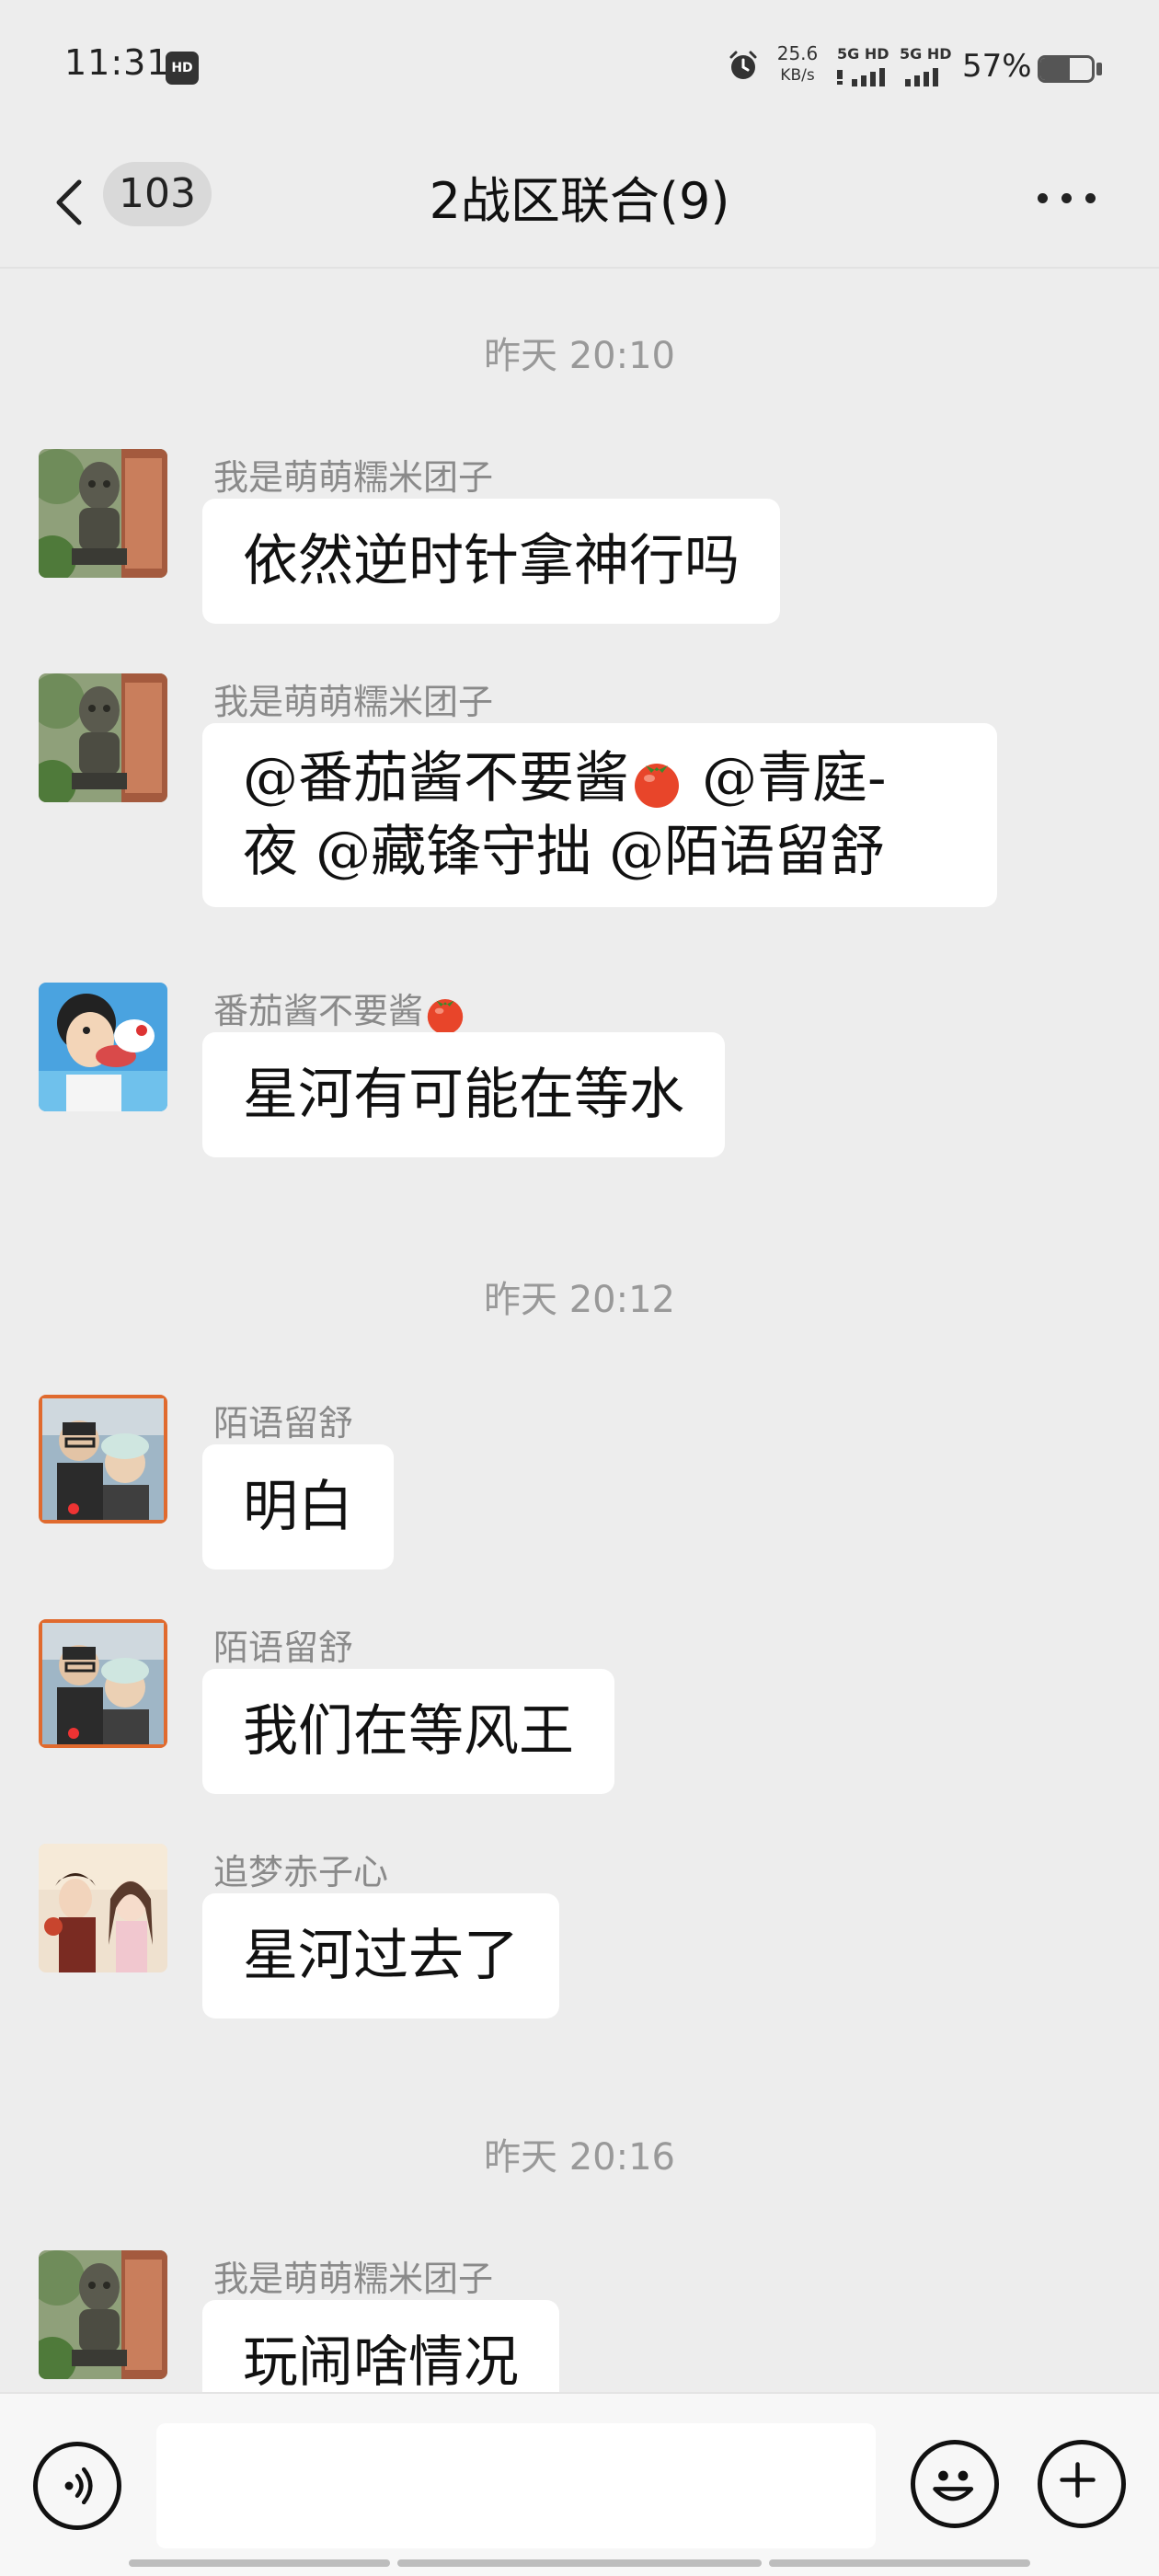  What do you see at coordinates (408, 1731) in the screenshot?
I see `message-bubble: 我们在等风王` at bounding box center [408, 1731].